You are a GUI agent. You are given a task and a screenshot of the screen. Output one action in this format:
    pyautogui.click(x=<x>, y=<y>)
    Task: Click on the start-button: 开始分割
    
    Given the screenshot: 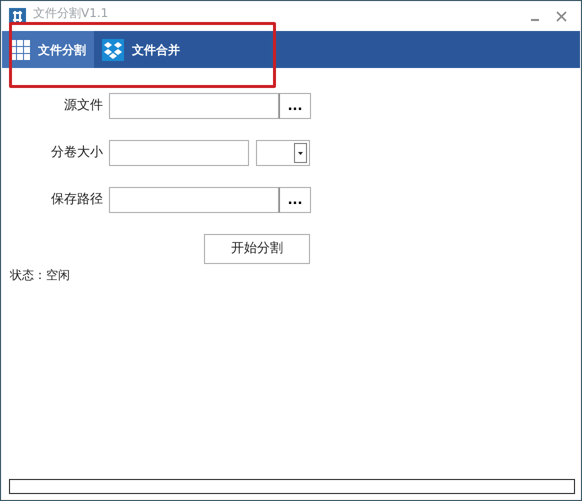 What is the action you would take?
    pyautogui.click(x=257, y=249)
    